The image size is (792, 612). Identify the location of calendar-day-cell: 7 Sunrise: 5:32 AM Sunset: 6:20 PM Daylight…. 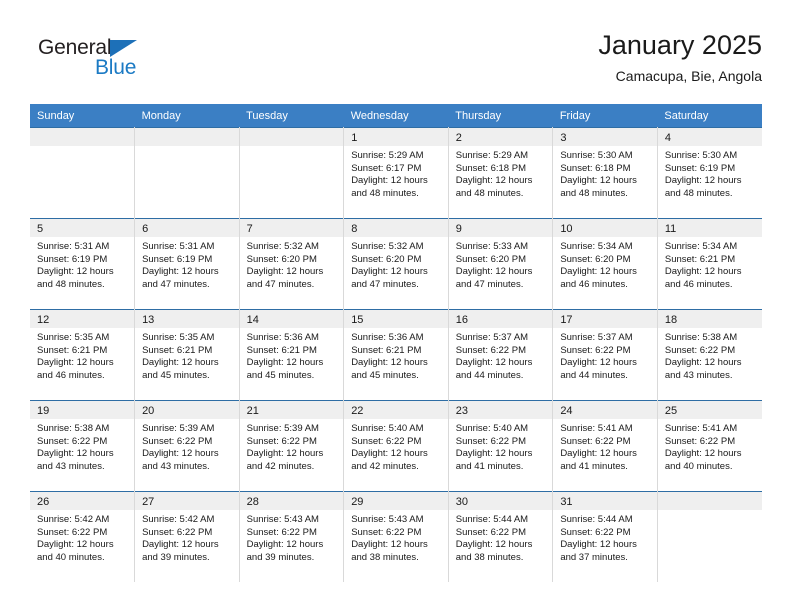
(292, 264).